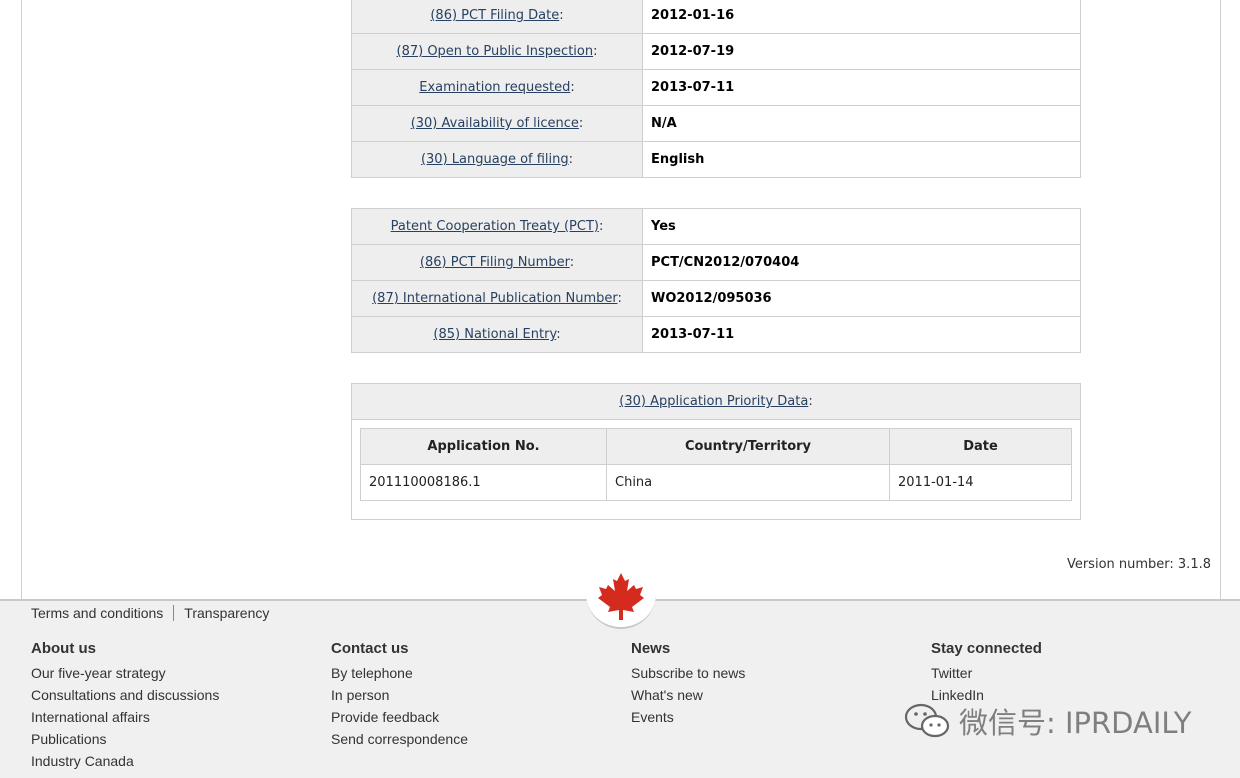  I want to click on footer-link-consultations: Consultations and discussions, so click(125, 695).